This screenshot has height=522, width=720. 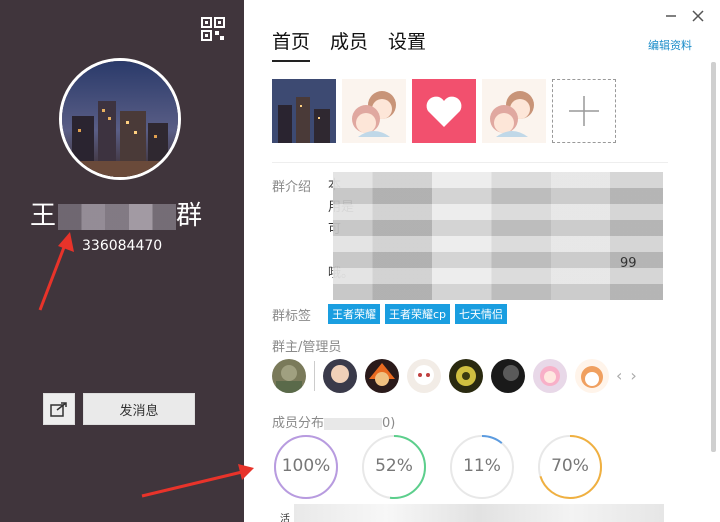 What do you see at coordinates (628, 263) in the screenshot?
I see `intro-end-text: 99` at bounding box center [628, 263].